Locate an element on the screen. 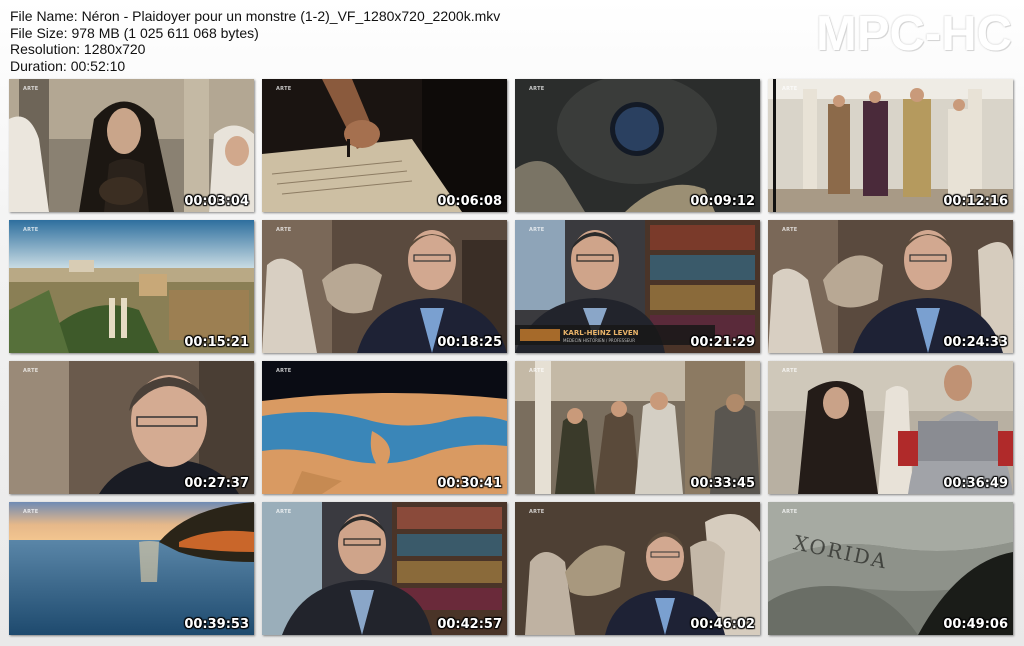 Image resolution: width=1024 pixels, height=646 pixels. timestamp: 00:33:45 is located at coordinates (722, 483).